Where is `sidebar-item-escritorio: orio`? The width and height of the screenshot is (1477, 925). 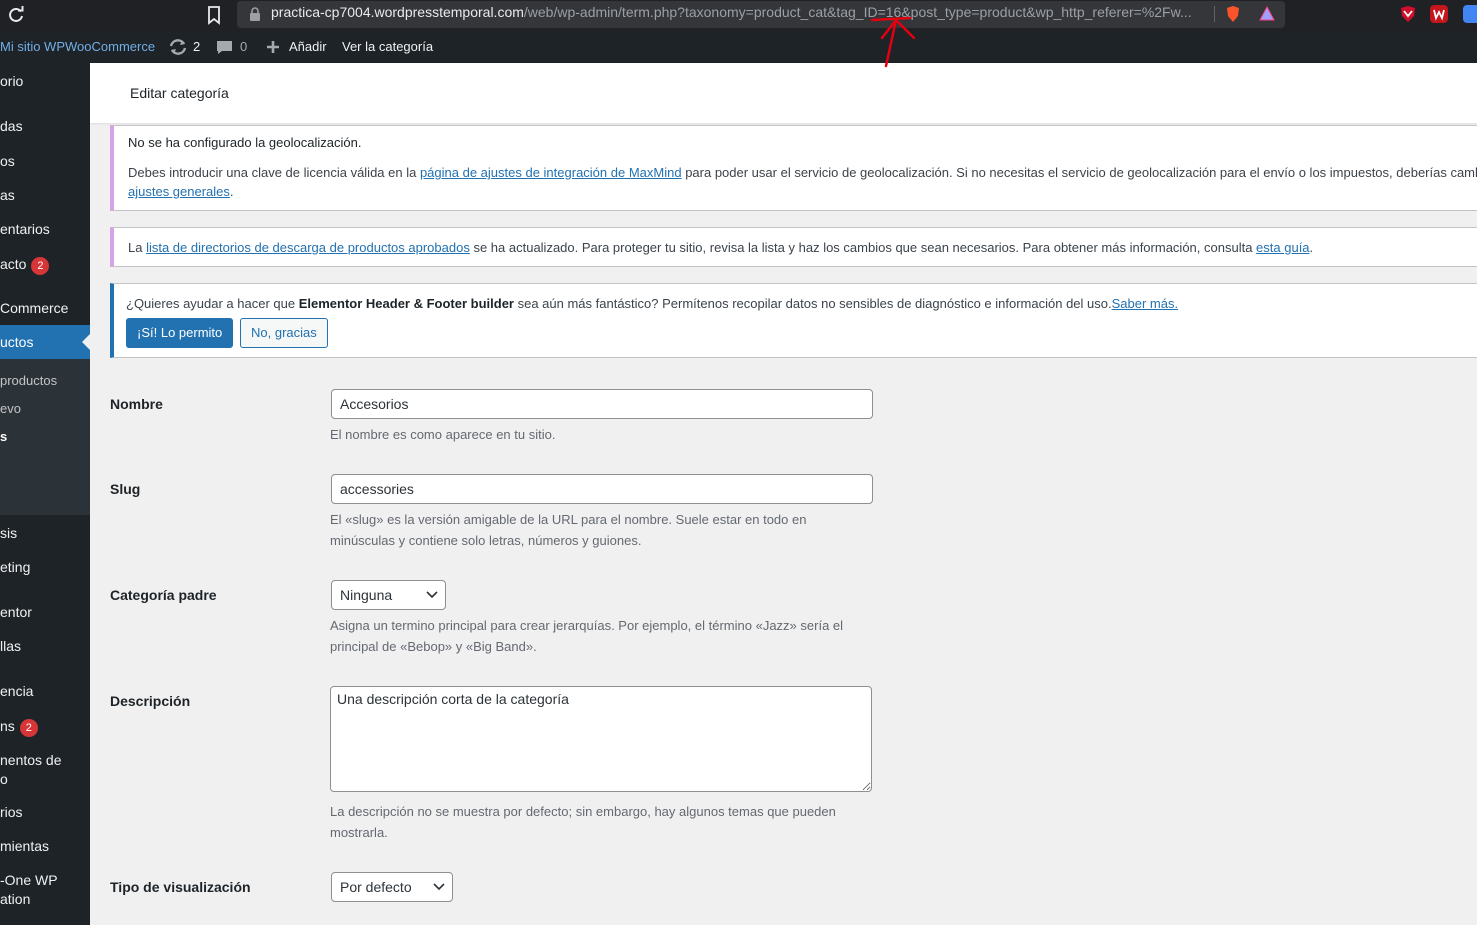 sidebar-item-escritorio: orio is located at coordinates (11, 81).